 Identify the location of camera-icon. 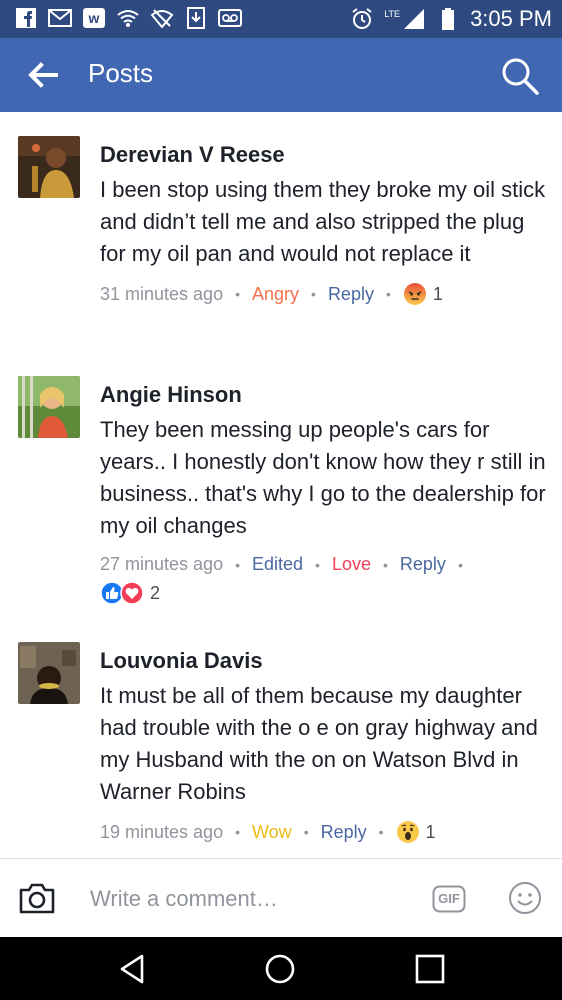
(37, 898).